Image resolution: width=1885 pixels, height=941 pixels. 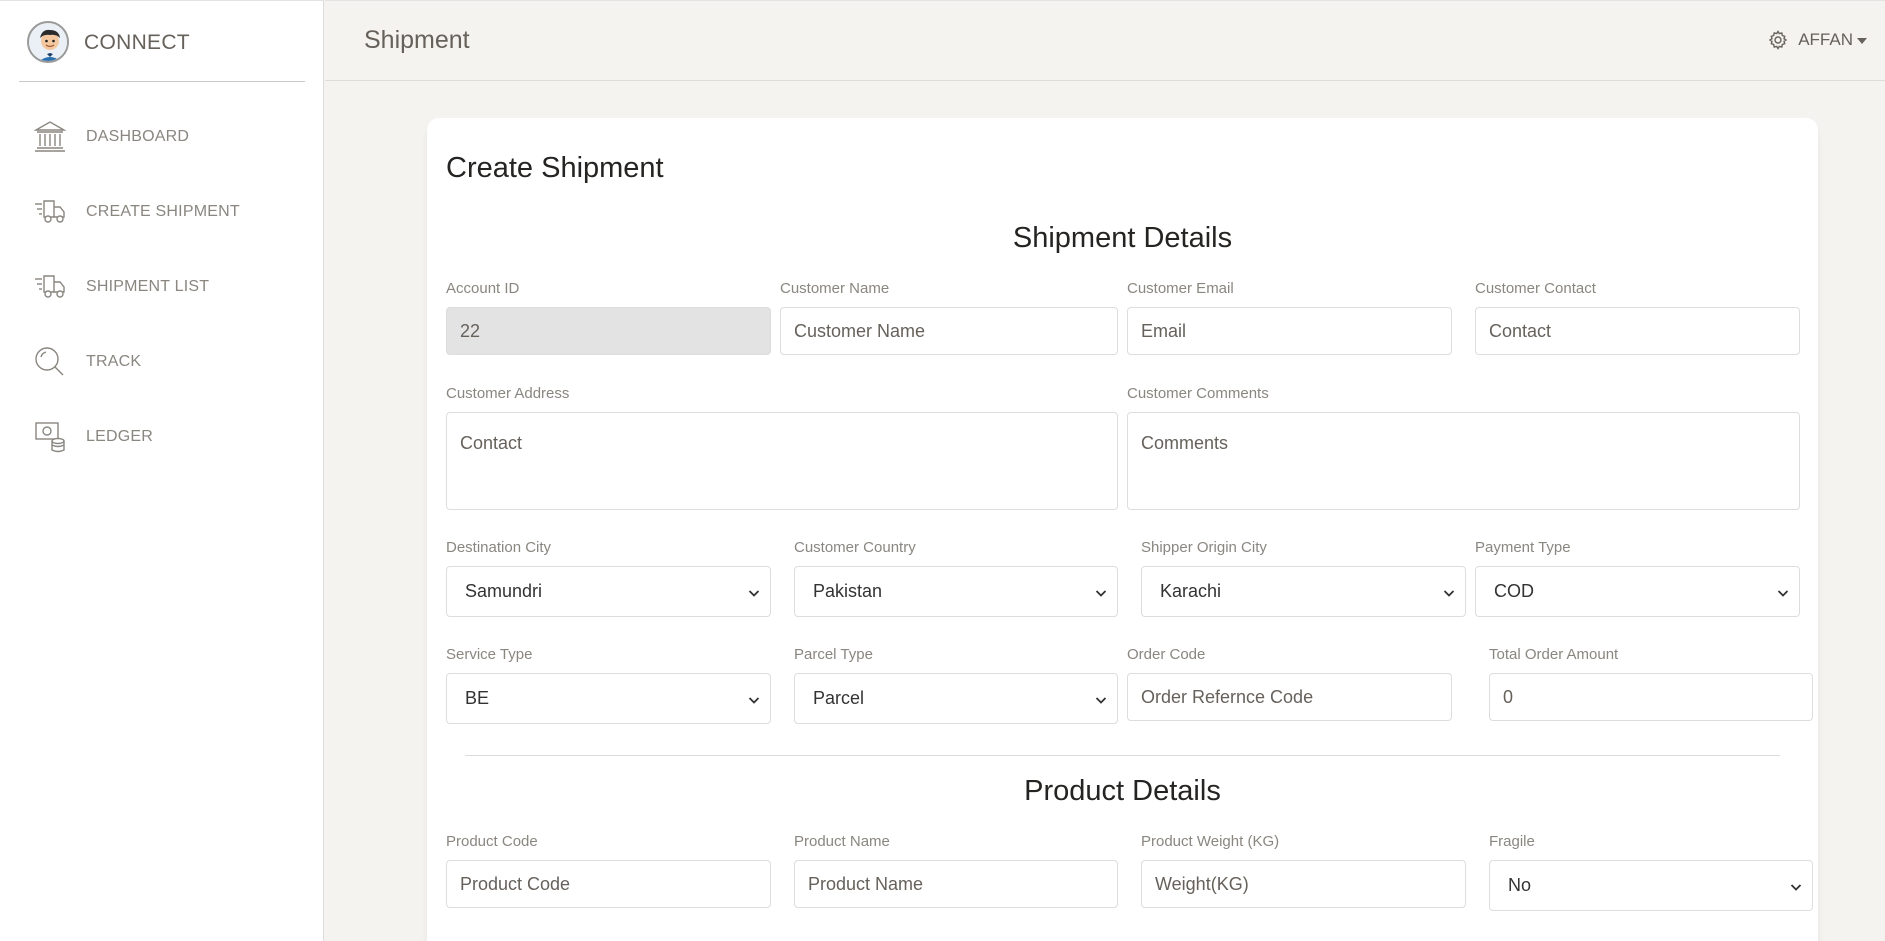 What do you see at coordinates (137, 42) in the screenshot?
I see `brand-name: CONNECT` at bounding box center [137, 42].